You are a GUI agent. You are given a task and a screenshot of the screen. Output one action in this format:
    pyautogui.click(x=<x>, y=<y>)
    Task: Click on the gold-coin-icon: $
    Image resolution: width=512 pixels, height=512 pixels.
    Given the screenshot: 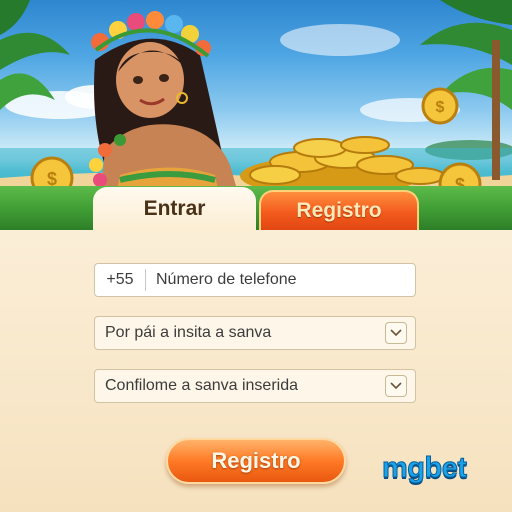 What is the action you would take?
    pyautogui.click(x=440, y=106)
    